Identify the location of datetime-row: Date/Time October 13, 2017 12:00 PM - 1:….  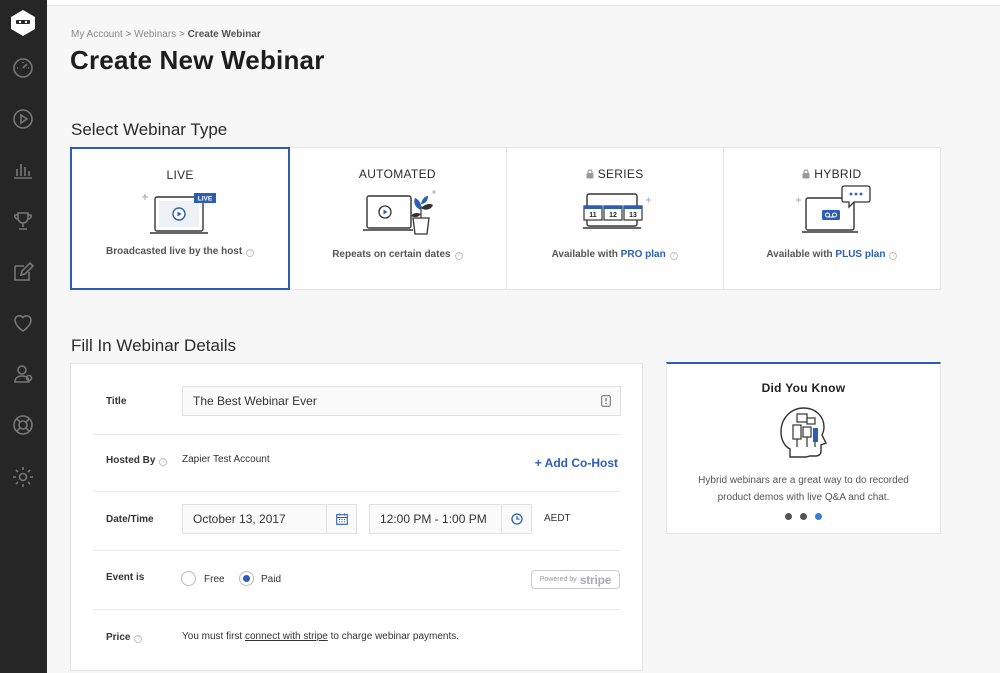
(356, 521).